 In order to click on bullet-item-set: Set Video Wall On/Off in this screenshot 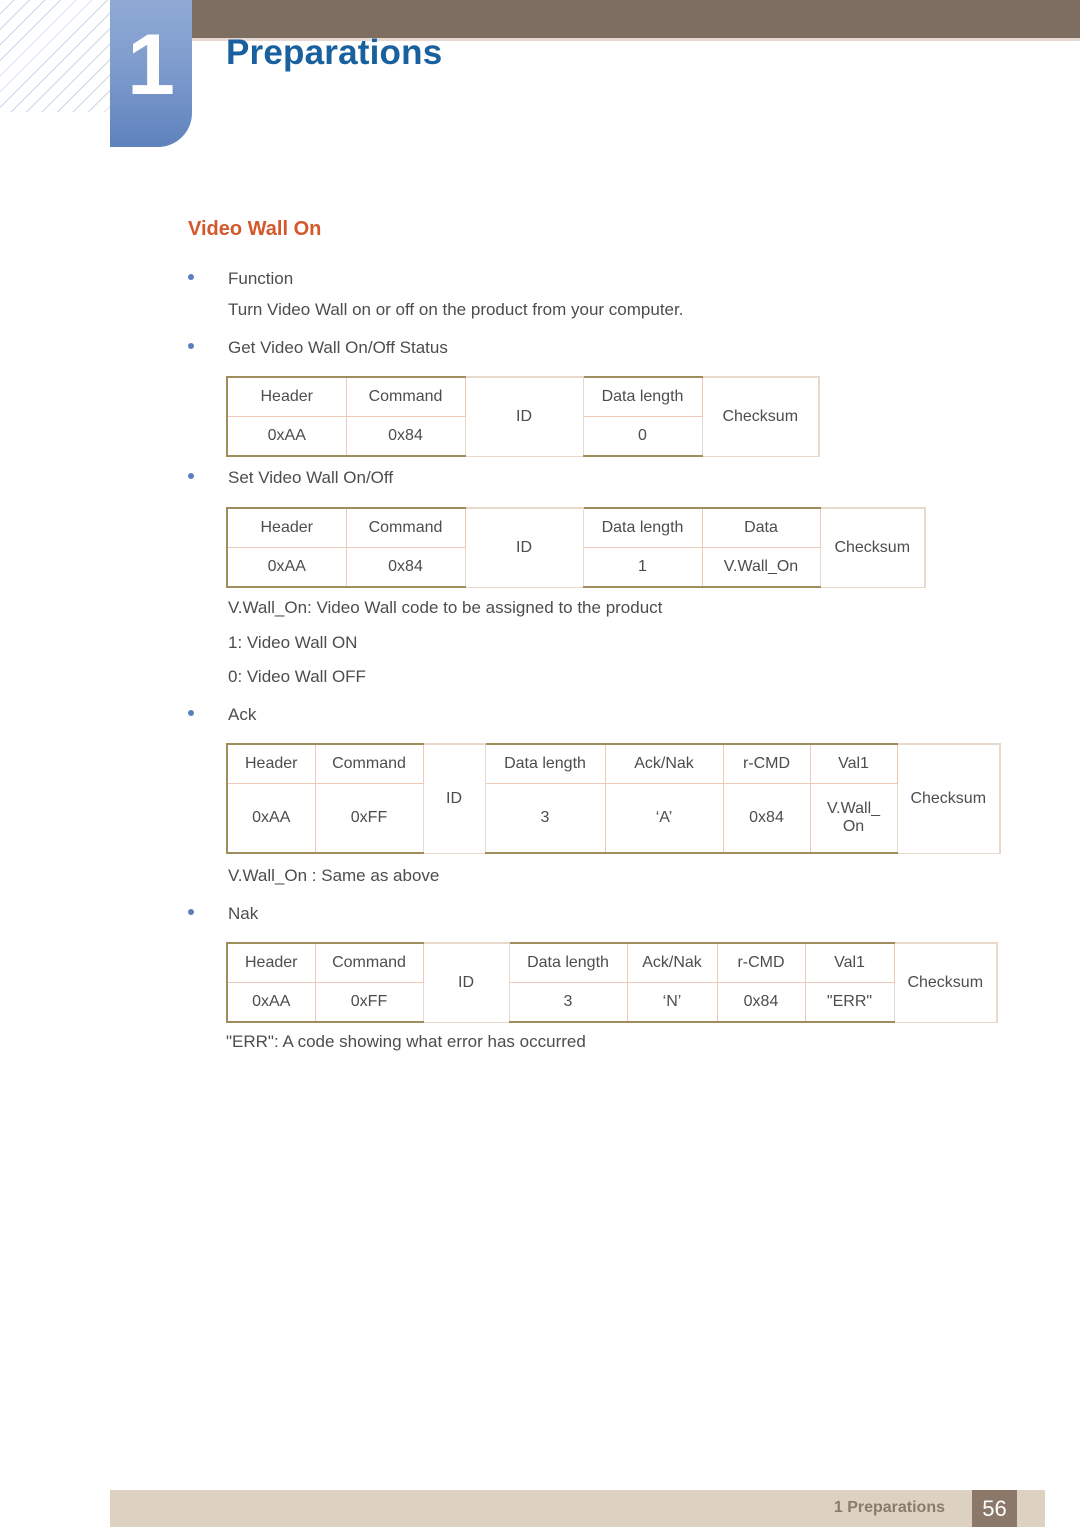, I will do `click(290, 477)`.